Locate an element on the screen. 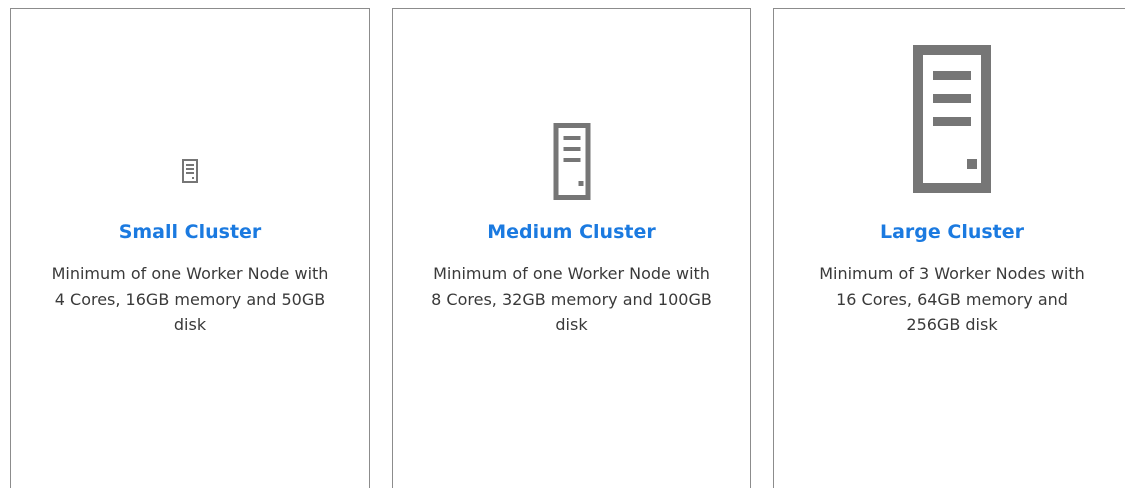  small-cluster-title: Small Cluster is located at coordinates (190, 232).